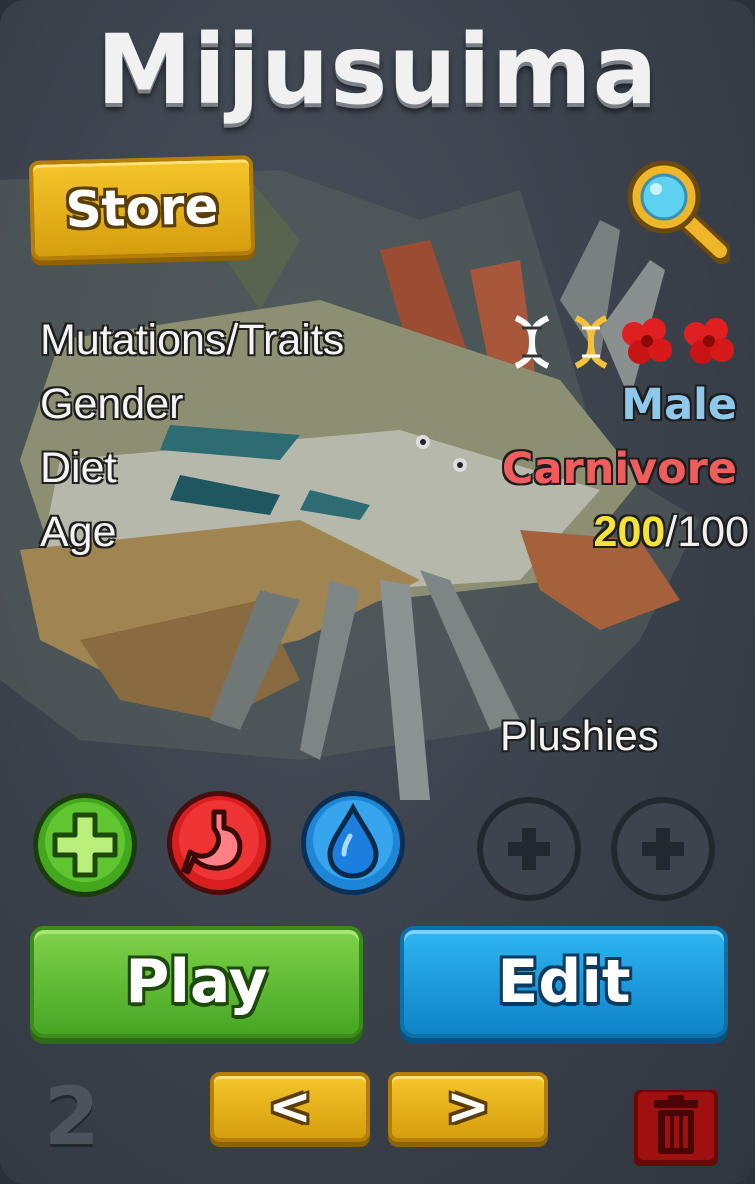  Describe the element at coordinates (112, 404) in the screenshot. I see `gender-label: Gender` at that location.